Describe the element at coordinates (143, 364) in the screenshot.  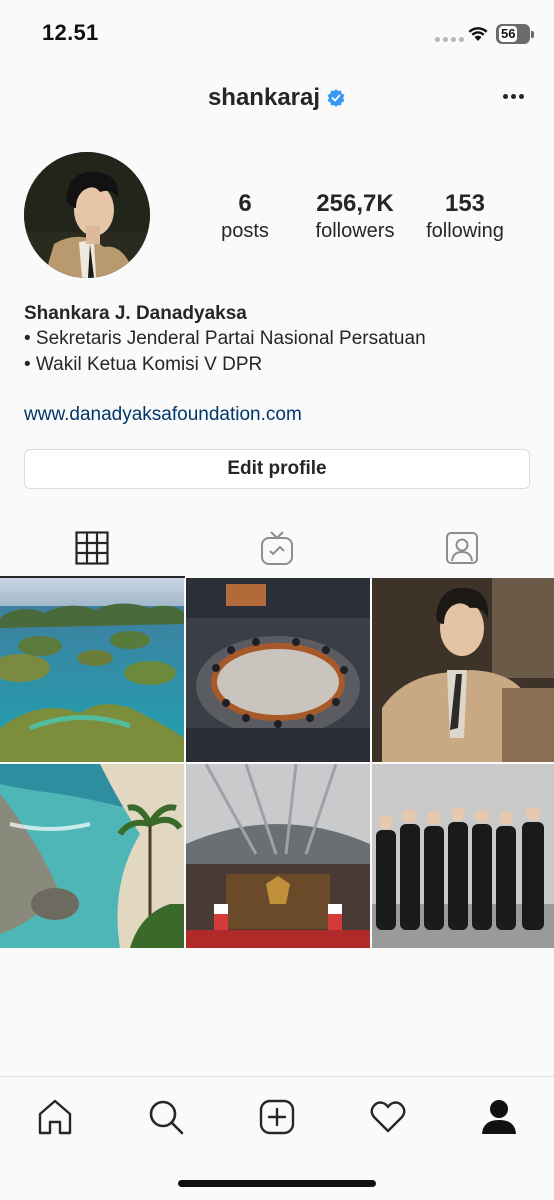
I see `bio-line: • Wakil Ketua Komisi V DPR` at that location.